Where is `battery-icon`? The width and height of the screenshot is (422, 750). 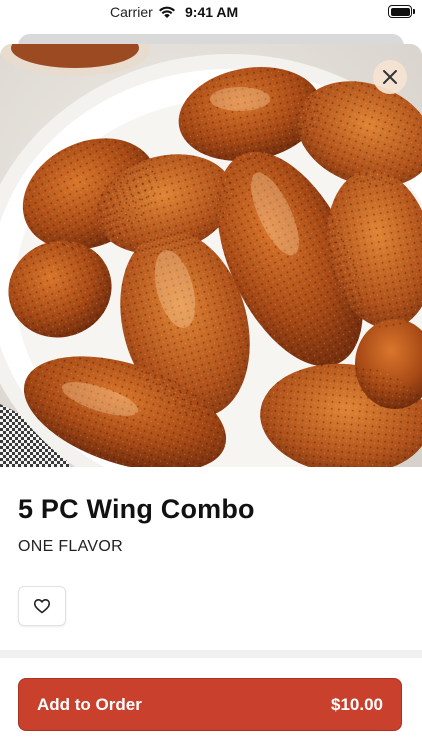 battery-icon is located at coordinates (401, 11).